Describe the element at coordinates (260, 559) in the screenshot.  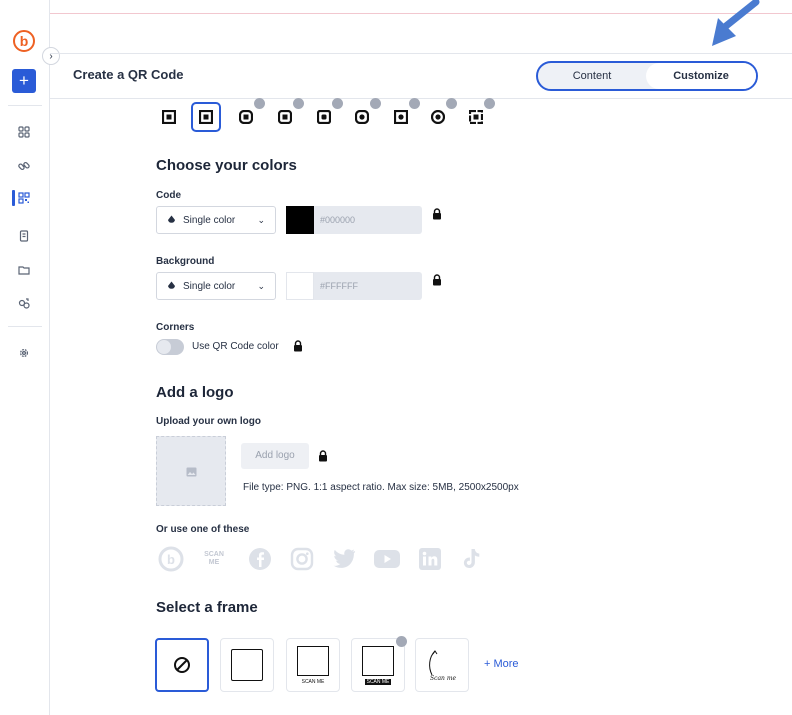
I see `facebook-icon` at that location.